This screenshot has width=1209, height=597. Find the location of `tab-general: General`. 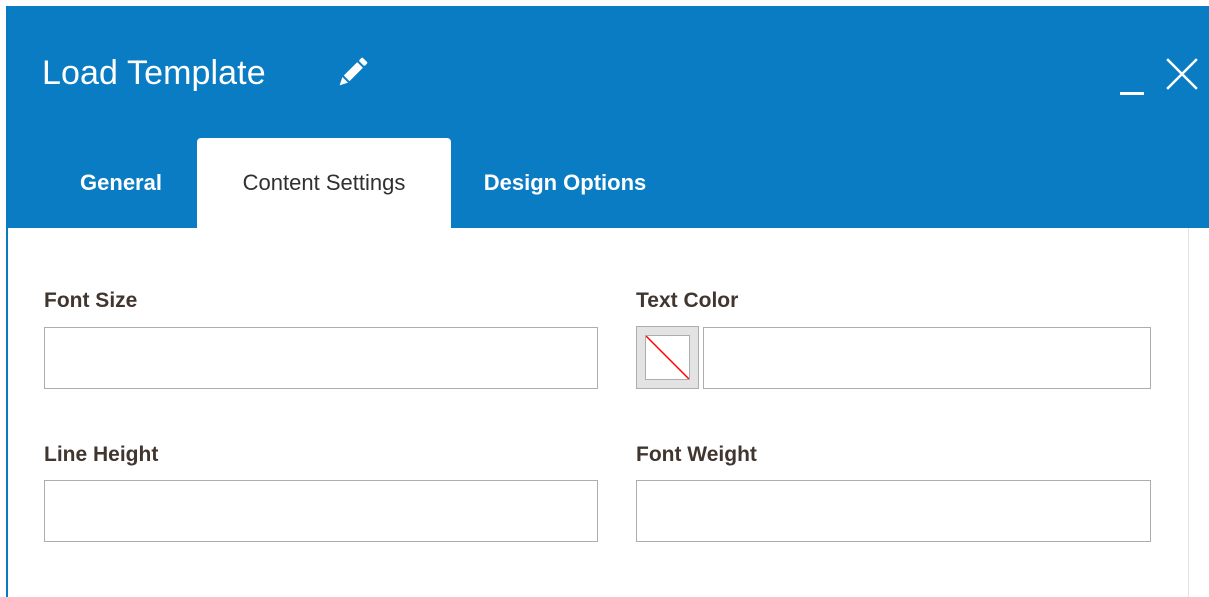

tab-general: General is located at coordinates (121, 183).